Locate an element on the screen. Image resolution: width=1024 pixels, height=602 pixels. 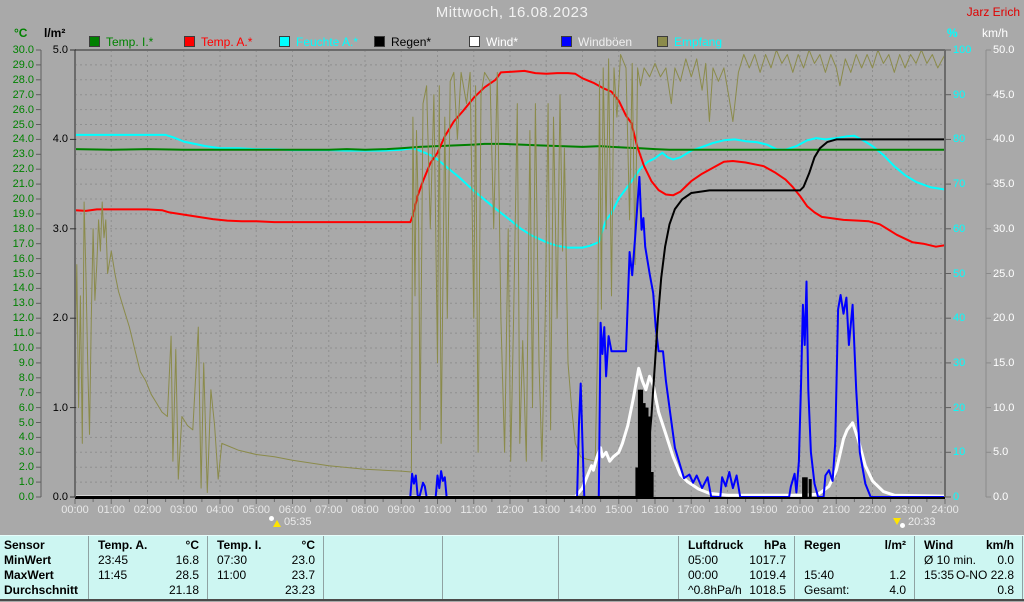
time-label: 01:00 is located at coordinates (111, 510).